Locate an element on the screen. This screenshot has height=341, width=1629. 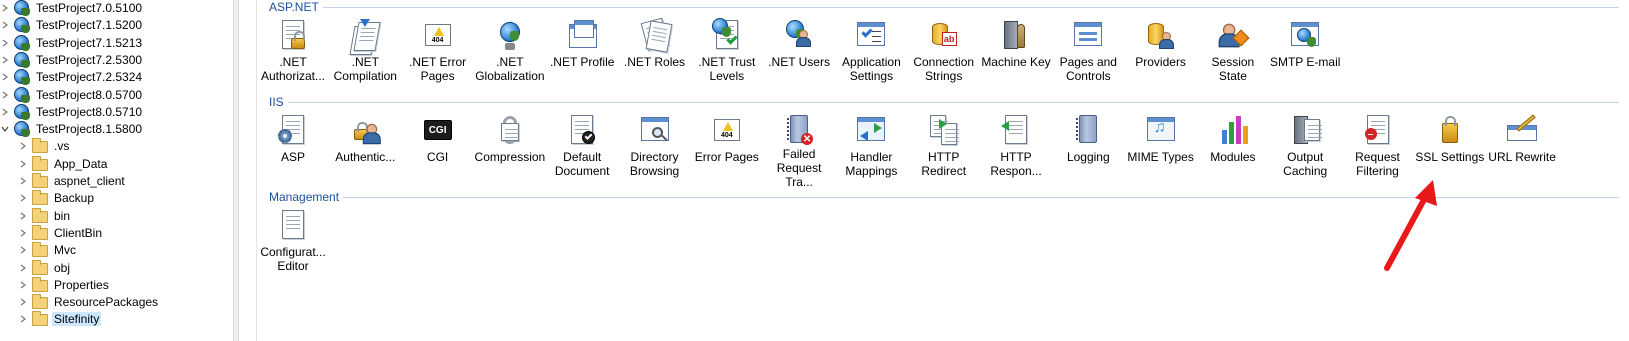
feature-url-rewrite: URL Rewrite is located at coordinates (1522, 151).